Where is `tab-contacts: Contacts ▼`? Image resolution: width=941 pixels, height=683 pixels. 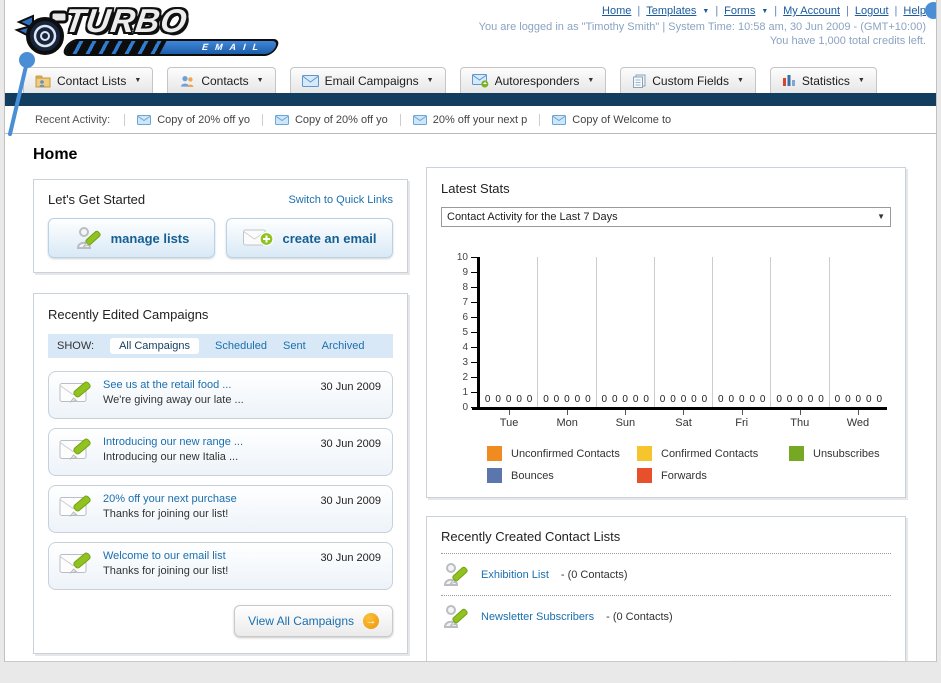
tab-contacts: Contacts ▼ is located at coordinates (221, 80).